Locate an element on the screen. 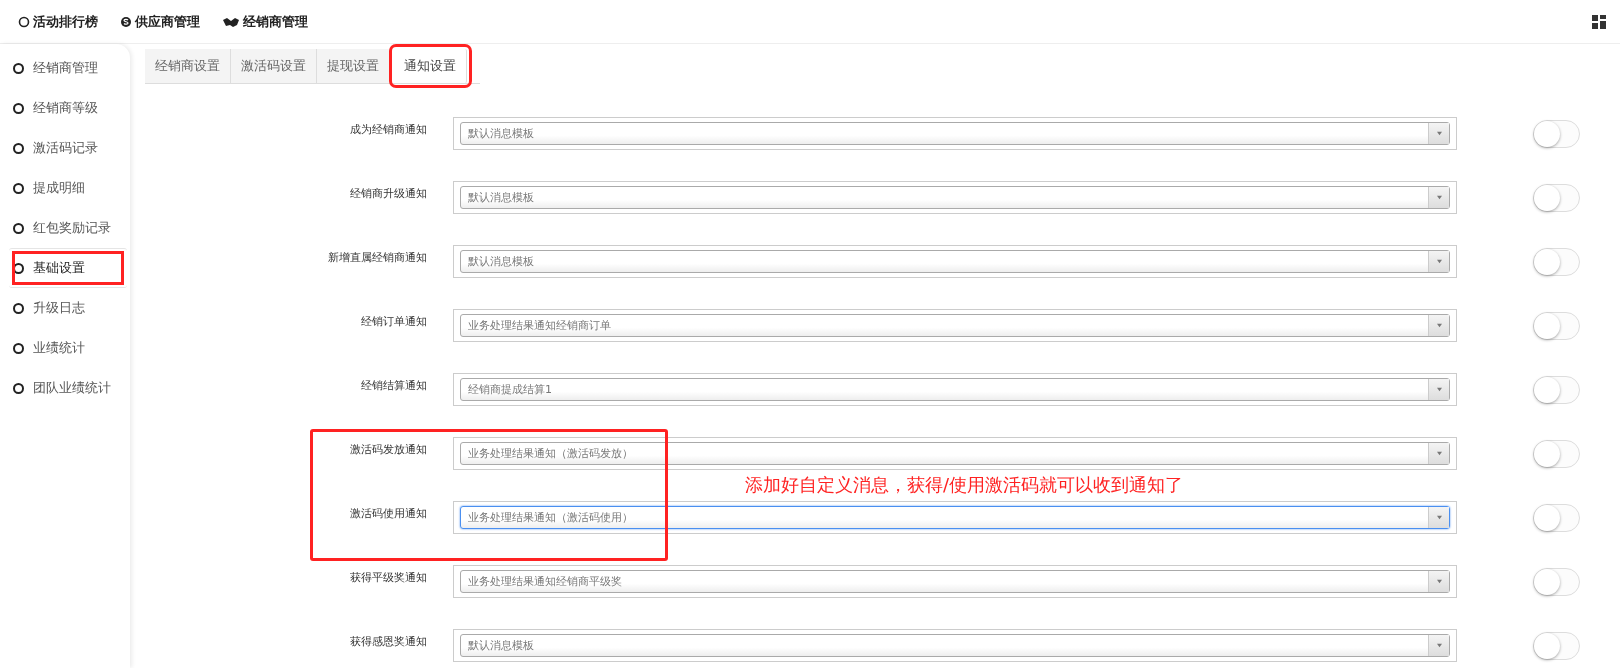 Image resolution: width=1620 pixels, height=668 pixels. field-label: 经销订单通知 is located at coordinates (393, 321).